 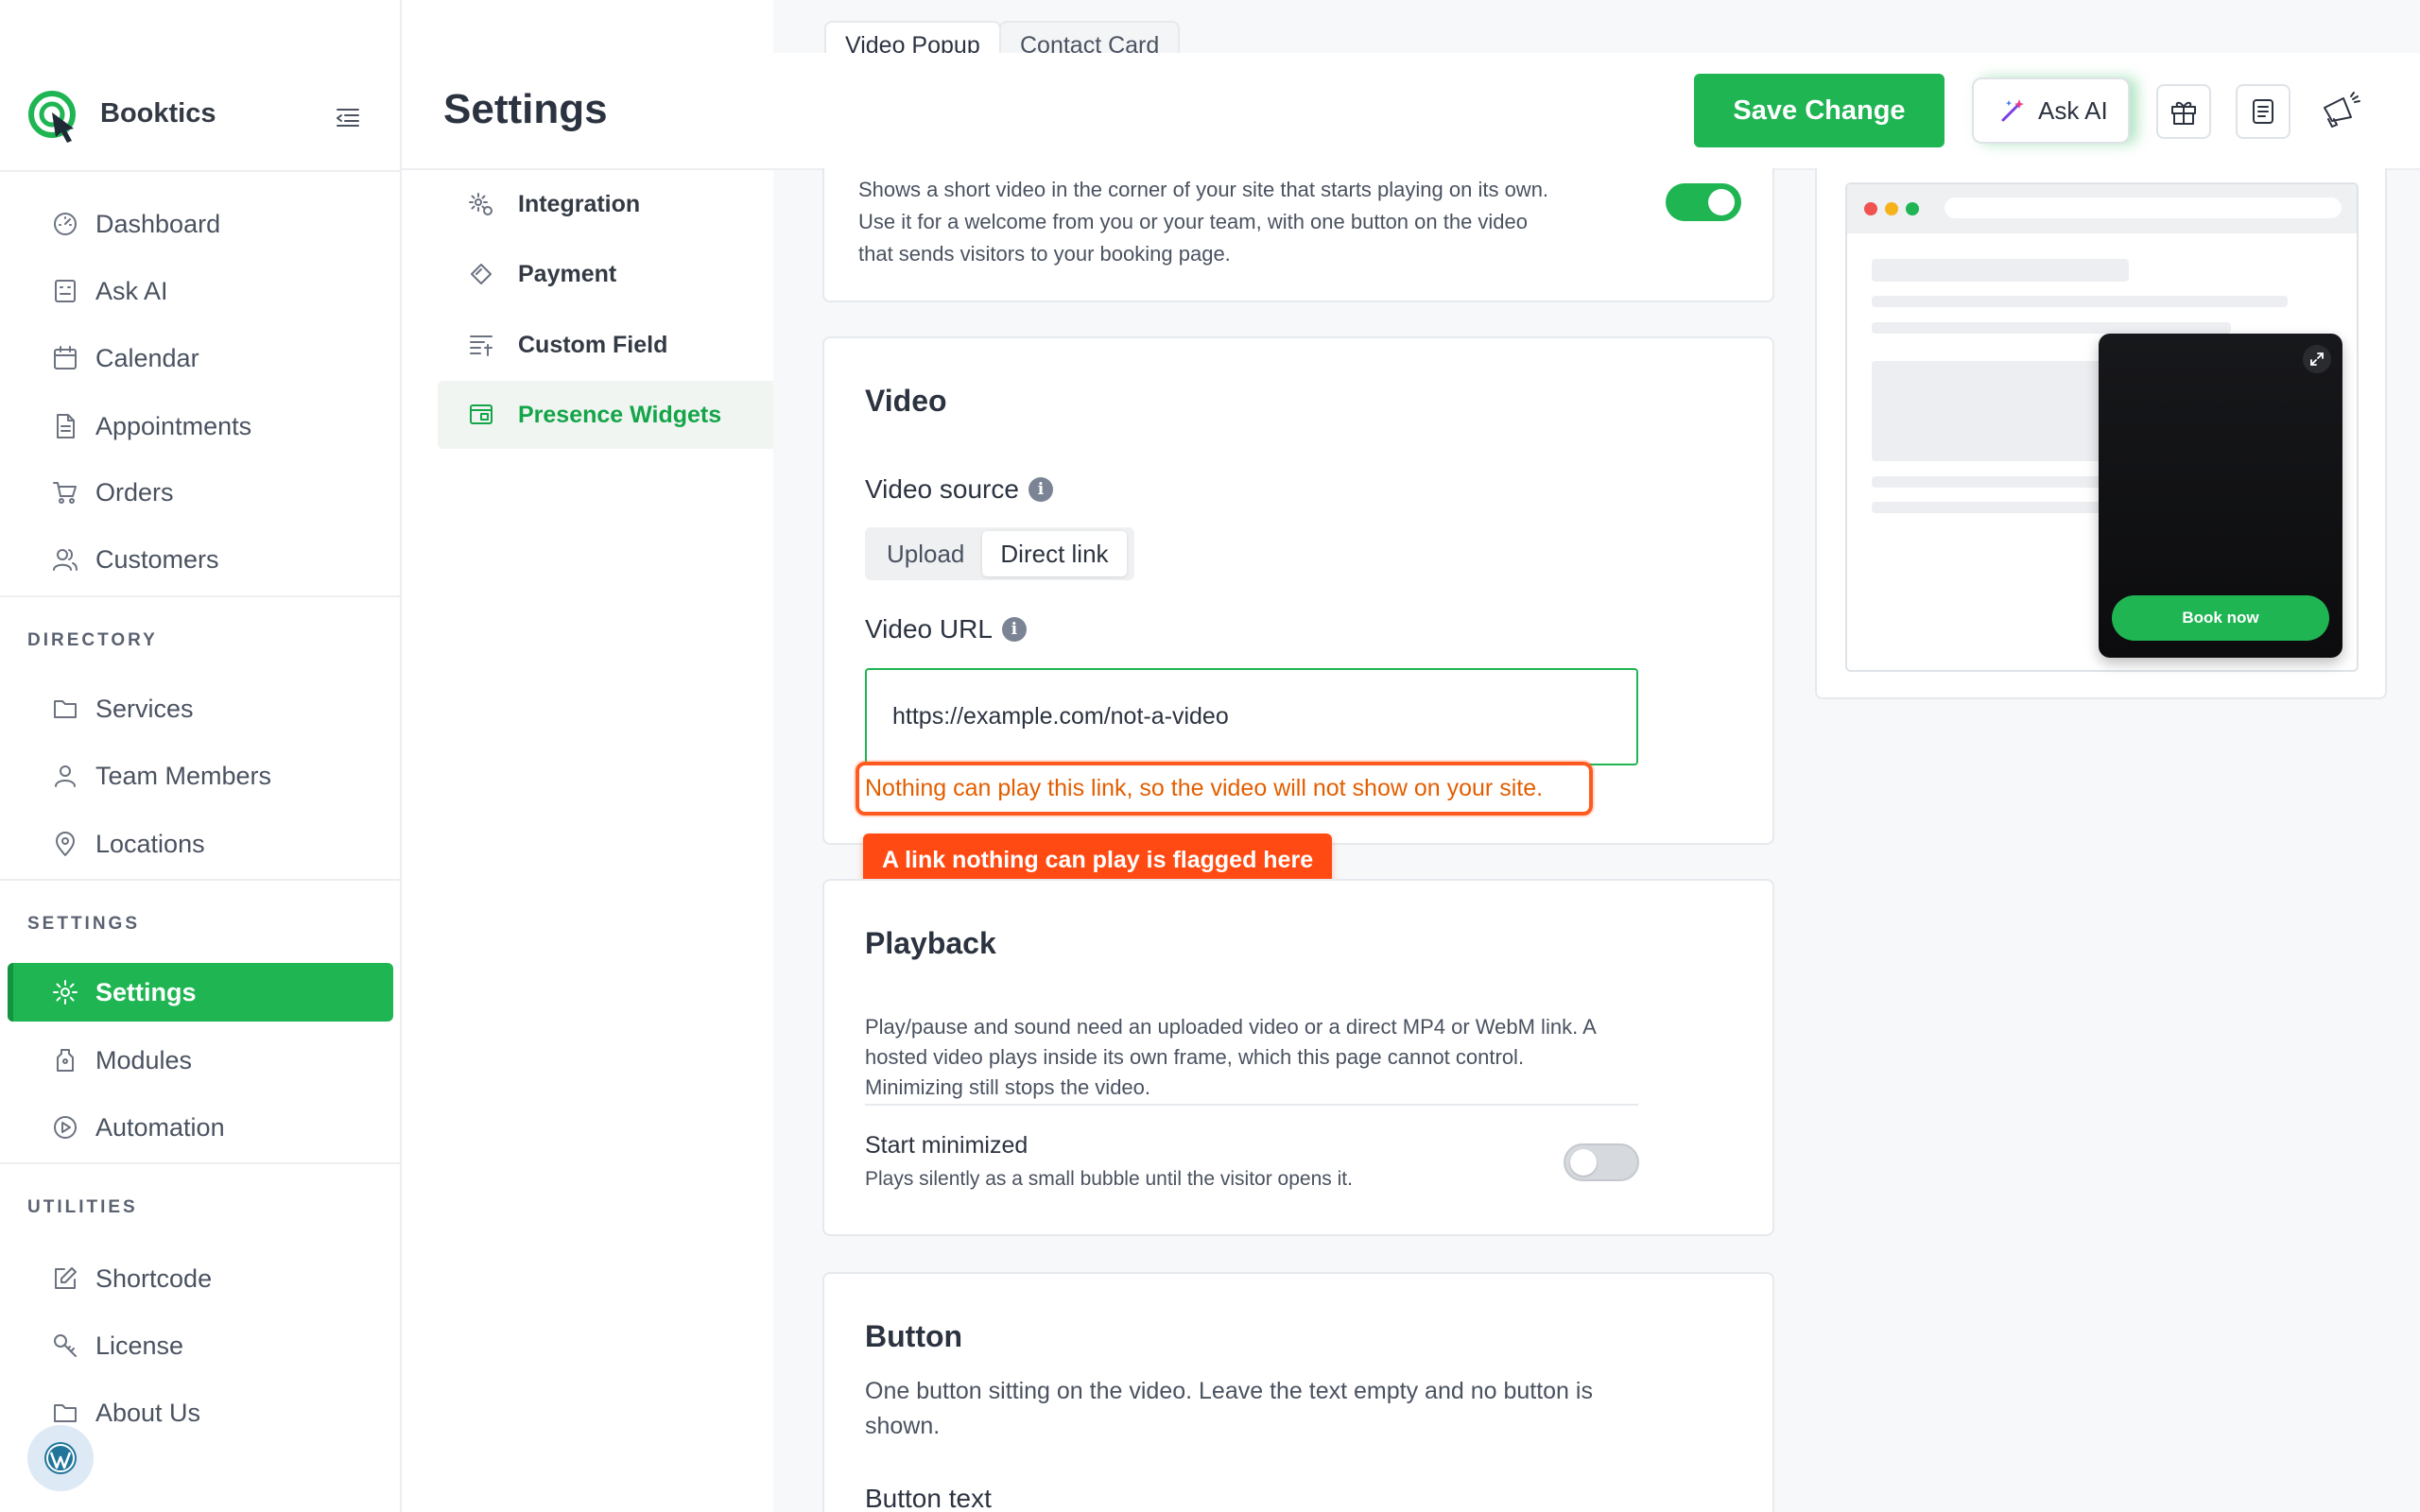 I want to click on integration-gear-icon, so click(x=481, y=204).